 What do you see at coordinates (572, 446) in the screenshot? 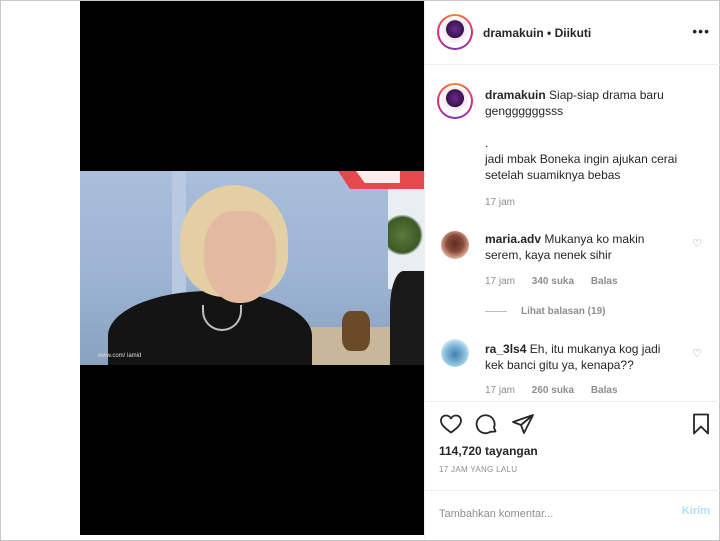
I see `post-actions: 114,720 tayangan 17 JAM YANG LALU` at bounding box center [572, 446].